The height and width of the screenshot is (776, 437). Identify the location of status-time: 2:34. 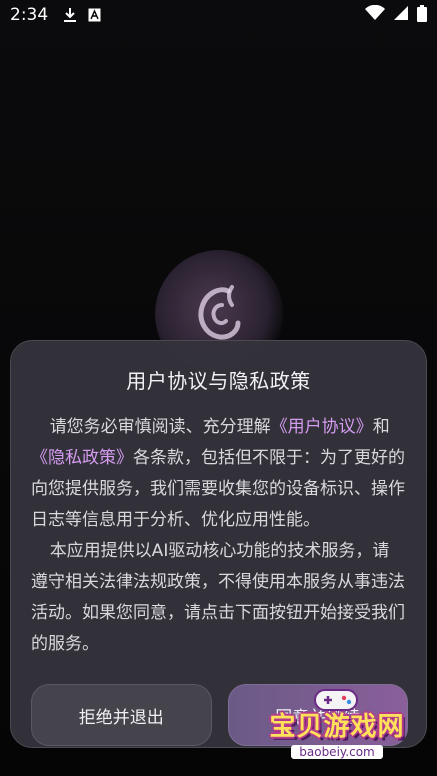
(29, 15).